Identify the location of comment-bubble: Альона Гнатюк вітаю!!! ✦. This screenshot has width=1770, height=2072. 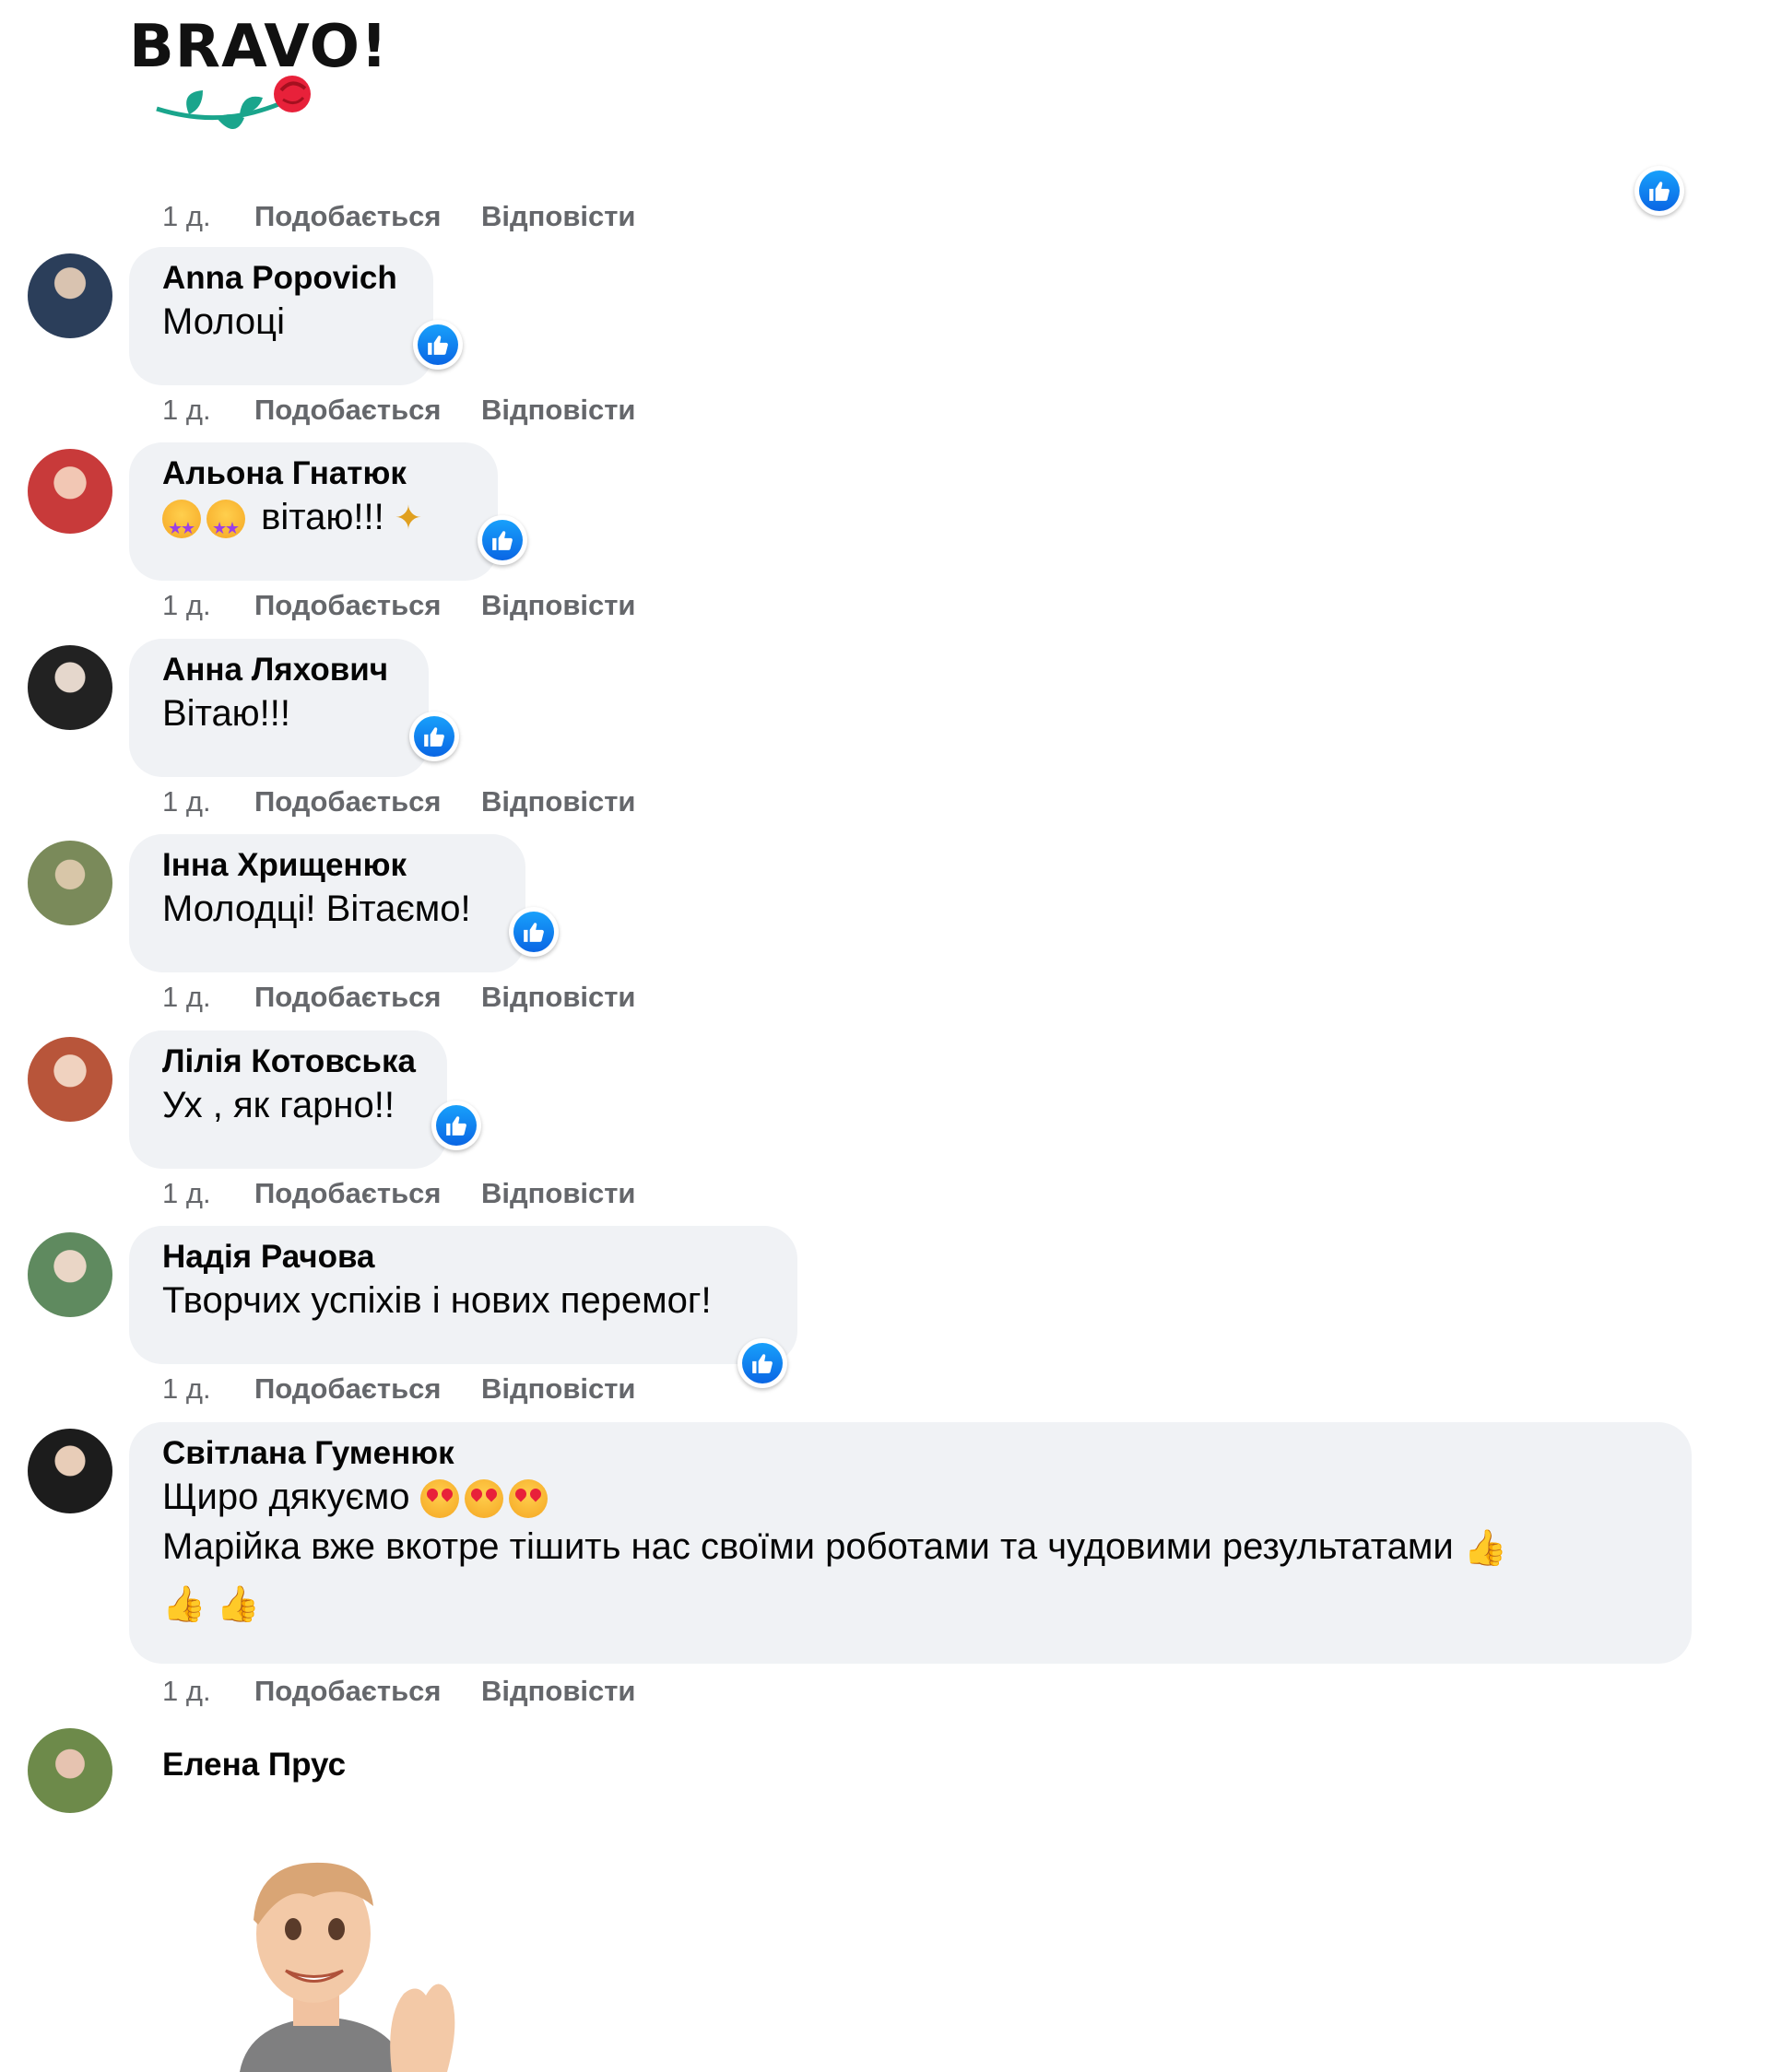
(313, 512).